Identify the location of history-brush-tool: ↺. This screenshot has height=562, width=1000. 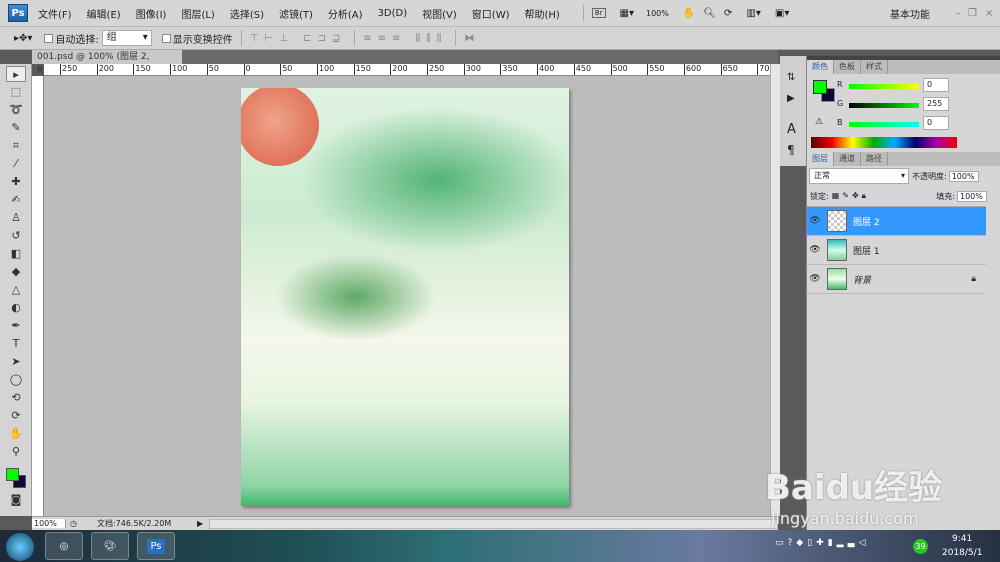
(16, 236).